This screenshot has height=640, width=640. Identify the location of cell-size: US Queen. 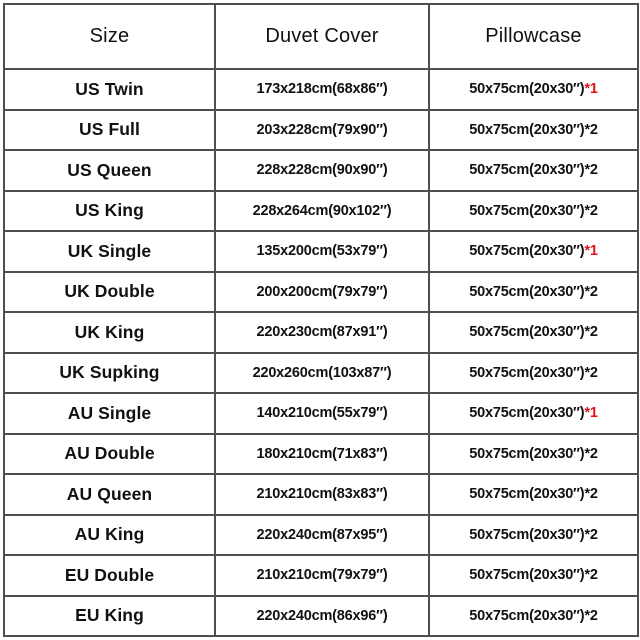
(109, 170).